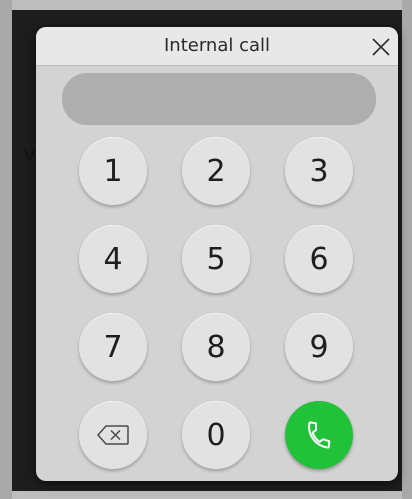  I want to click on key-6: 6, so click(319, 259).